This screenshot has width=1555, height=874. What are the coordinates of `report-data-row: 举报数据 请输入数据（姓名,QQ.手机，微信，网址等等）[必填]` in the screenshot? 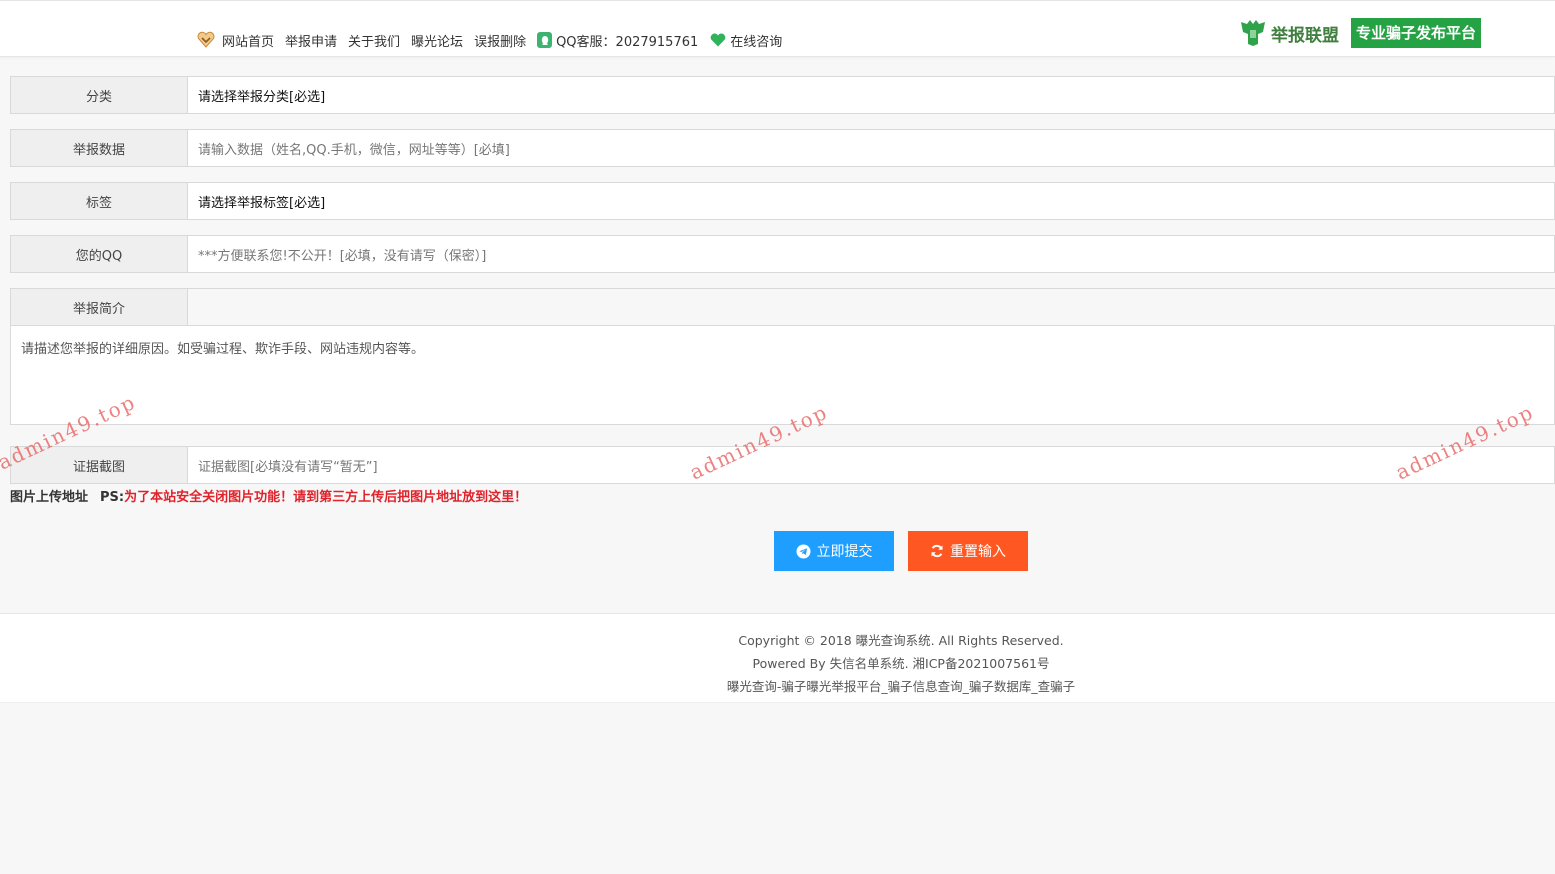 It's located at (782, 148).